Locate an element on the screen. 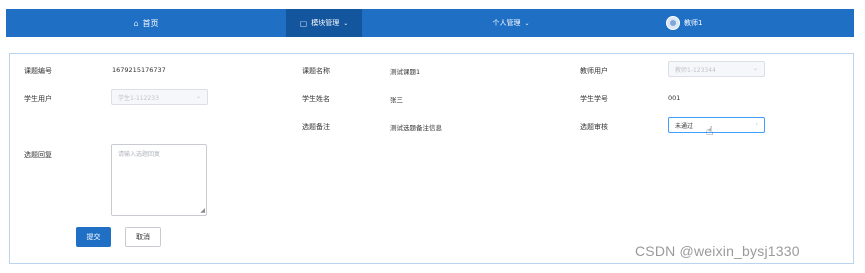 The height and width of the screenshot is (273, 865). review-label: 选题审核 is located at coordinates (594, 127).